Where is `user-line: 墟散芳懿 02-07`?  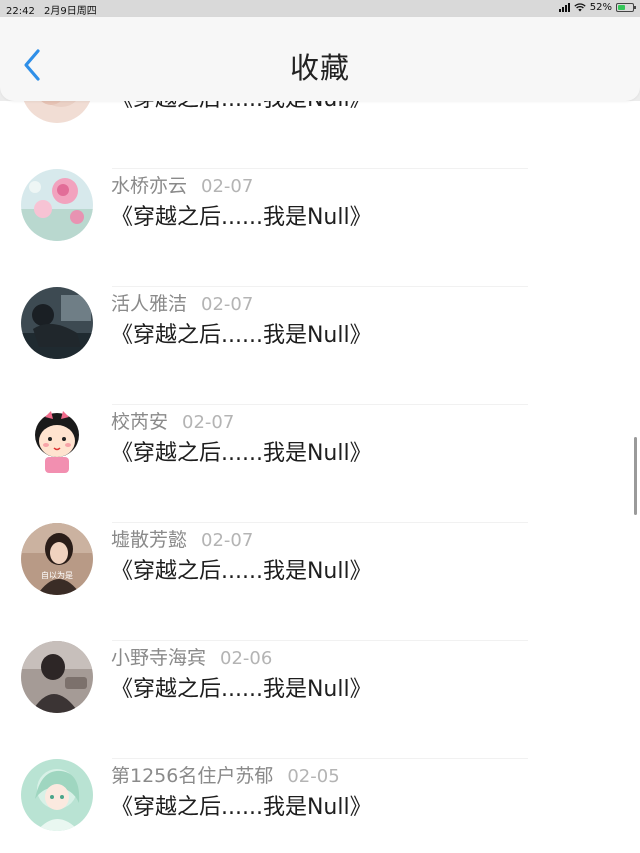
user-line: 墟散芳懿 02-07 is located at coordinates (182, 538).